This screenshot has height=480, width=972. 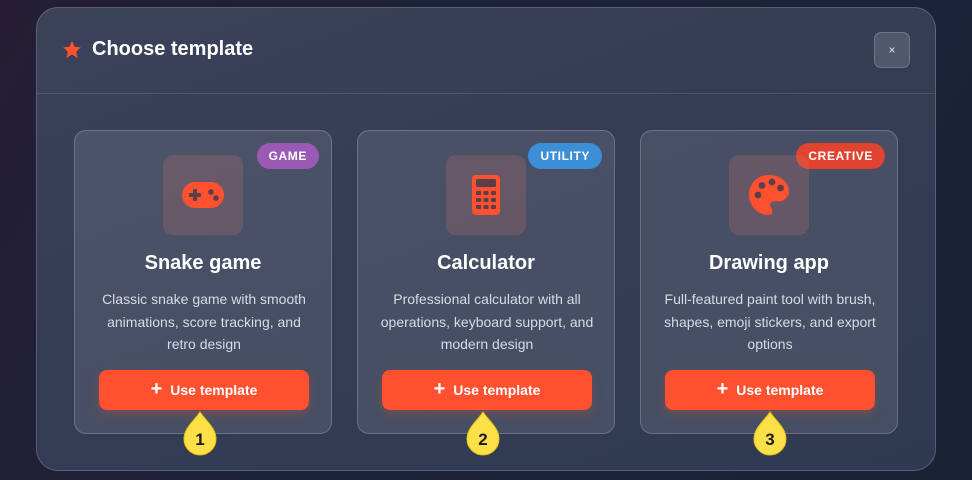 I want to click on marker-number: 3, so click(x=770, y=439).